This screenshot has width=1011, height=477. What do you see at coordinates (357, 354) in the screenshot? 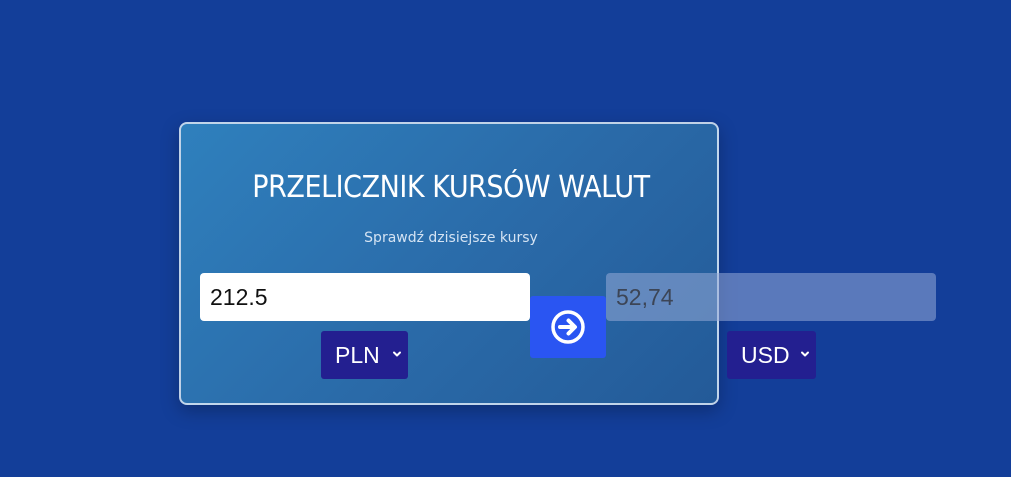
I see `from-currency-label: PLN` at bounding box center [357, 354].